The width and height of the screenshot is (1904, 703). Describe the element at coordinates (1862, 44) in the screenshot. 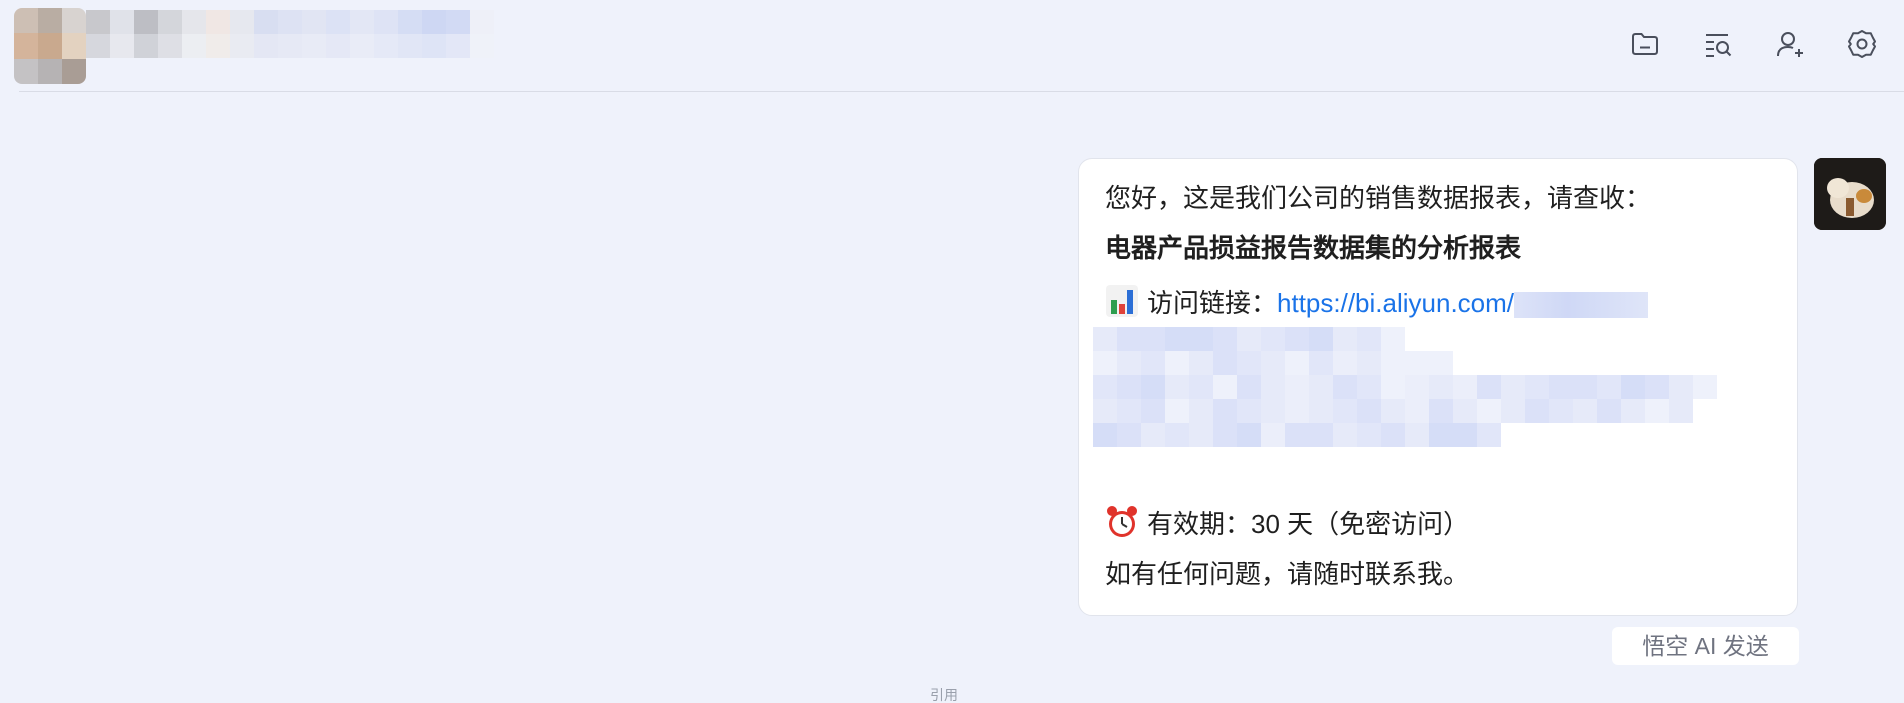

I see `settings-icon` at that location.